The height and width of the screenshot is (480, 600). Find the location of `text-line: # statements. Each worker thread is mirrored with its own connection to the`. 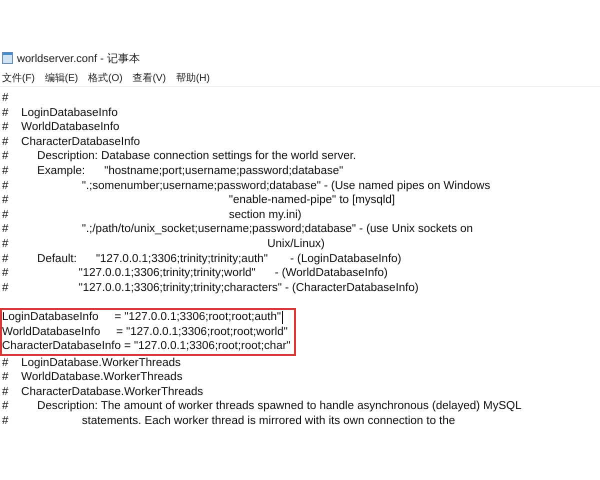

text-line: # statements. Each worker thread is mirrored with its own connection to the is located at coordinates (229, 421).